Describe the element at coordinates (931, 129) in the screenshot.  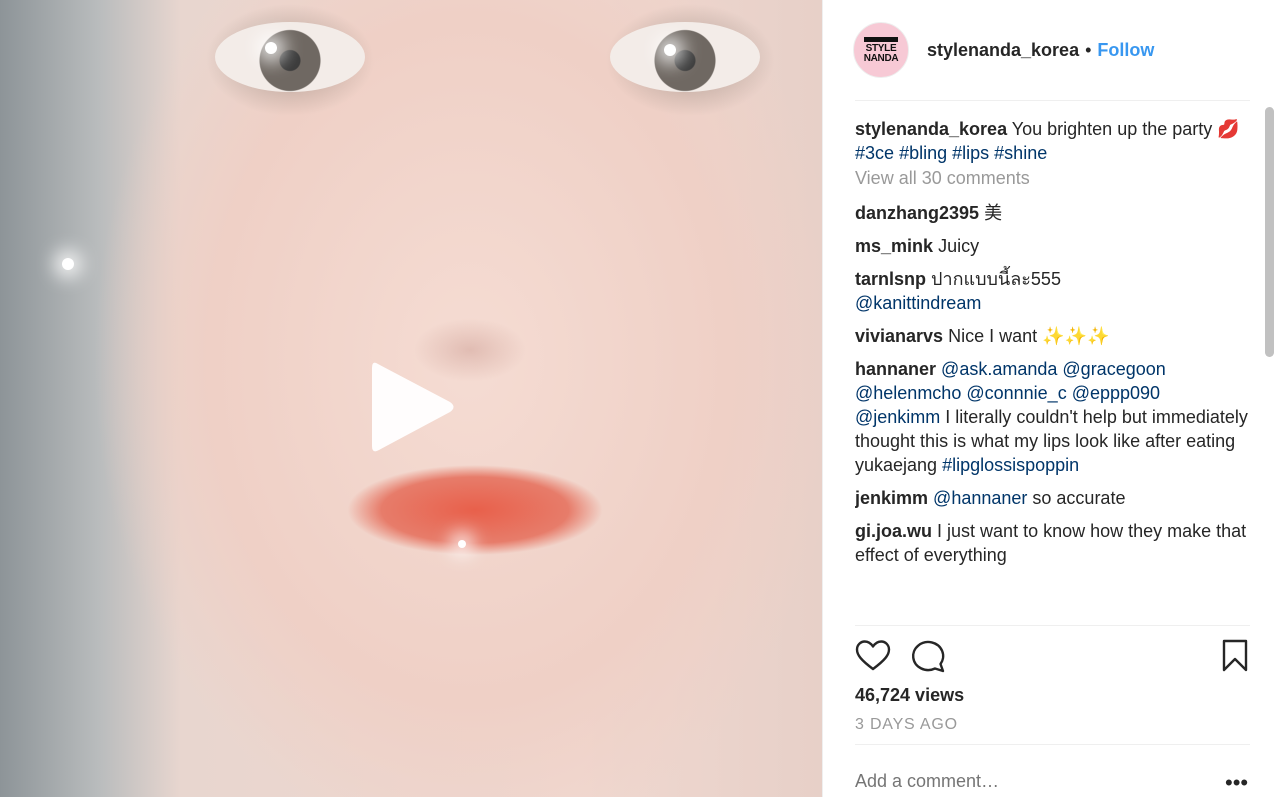
I see `caption-username: stylenanda_korea` at that location.